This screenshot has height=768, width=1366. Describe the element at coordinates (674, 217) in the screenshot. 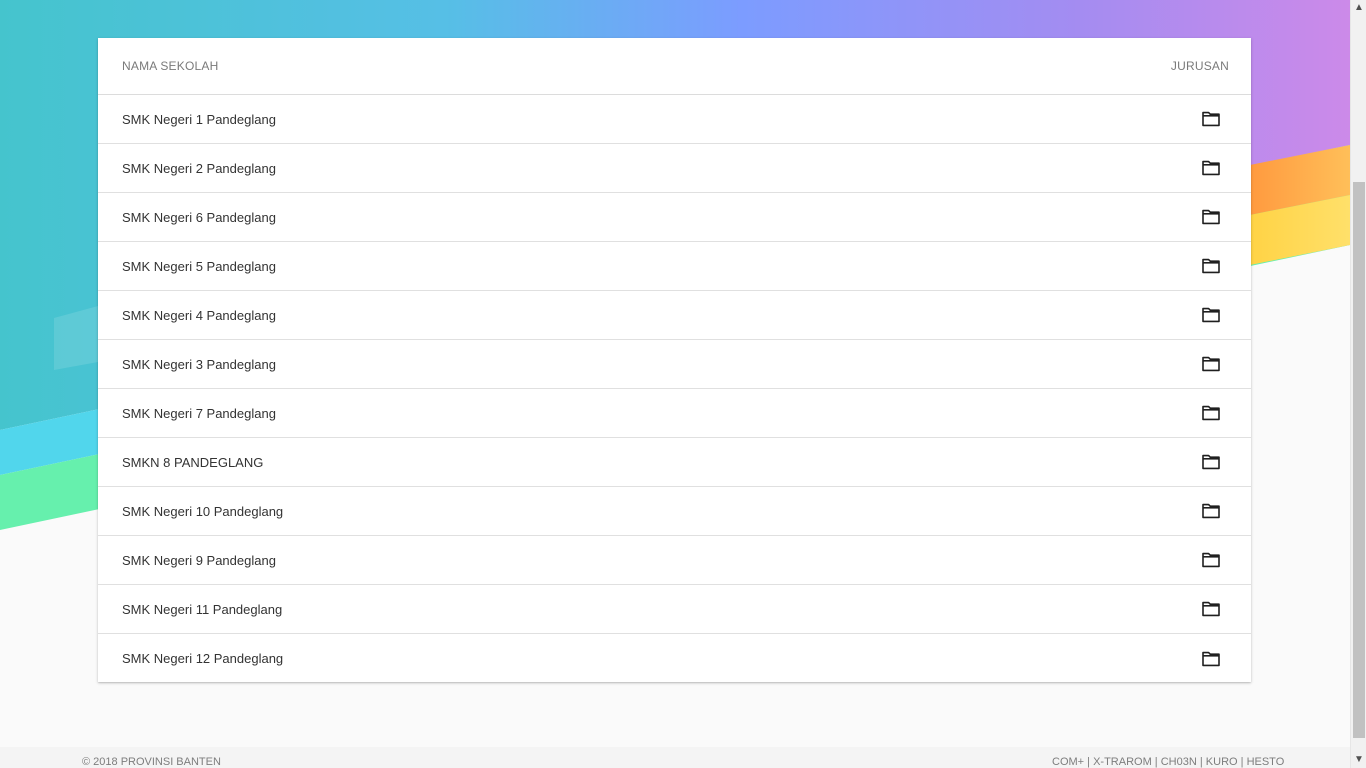

I see `table-row: SMK Negeri 6 Pandeglang` at that location.